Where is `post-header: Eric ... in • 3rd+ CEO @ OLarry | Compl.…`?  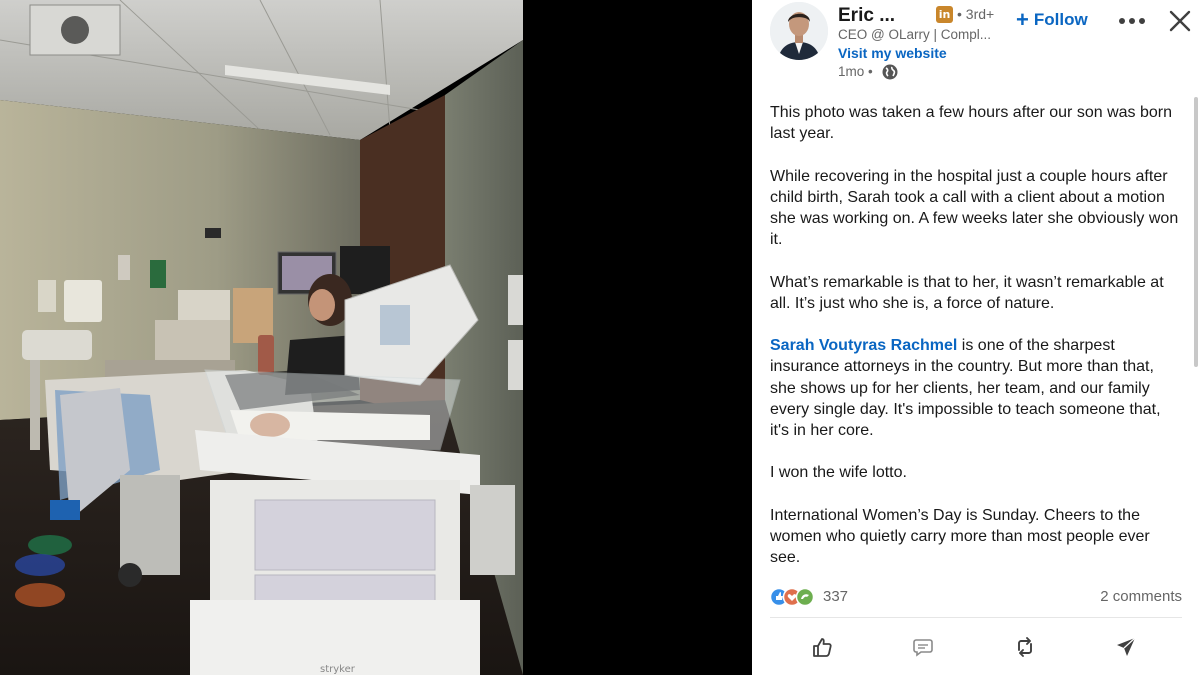 post-header: Eric ... in • 3rd+ CEO @ OLarry | Compl.… is located at coordinates (976, 47).